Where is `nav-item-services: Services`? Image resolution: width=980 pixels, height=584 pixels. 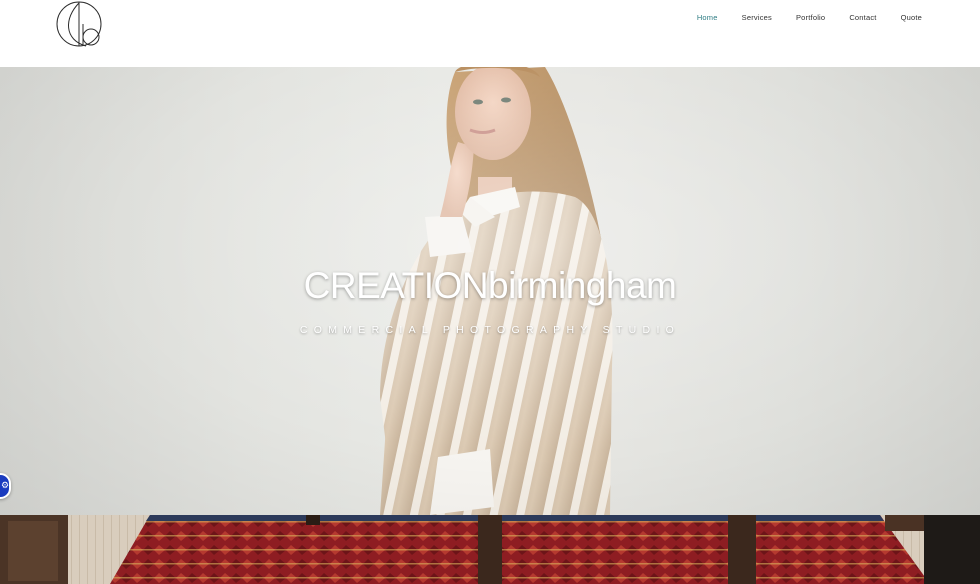
nav-item-services: Services is located at coordinates (757, 17).